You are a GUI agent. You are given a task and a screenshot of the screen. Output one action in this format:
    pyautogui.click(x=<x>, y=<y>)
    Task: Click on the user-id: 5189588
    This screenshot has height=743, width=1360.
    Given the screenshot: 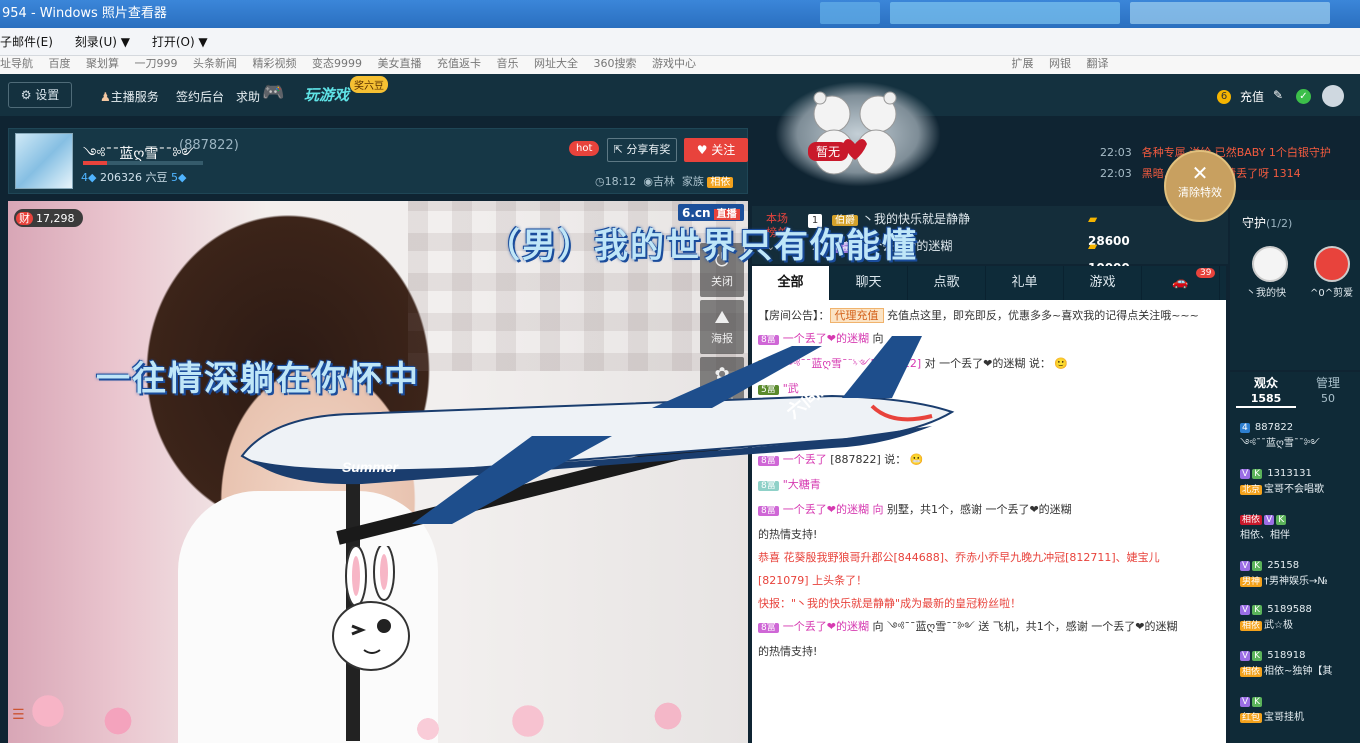 What is the action you would take?
    pyautogui.click(x=1289, y=609)
    